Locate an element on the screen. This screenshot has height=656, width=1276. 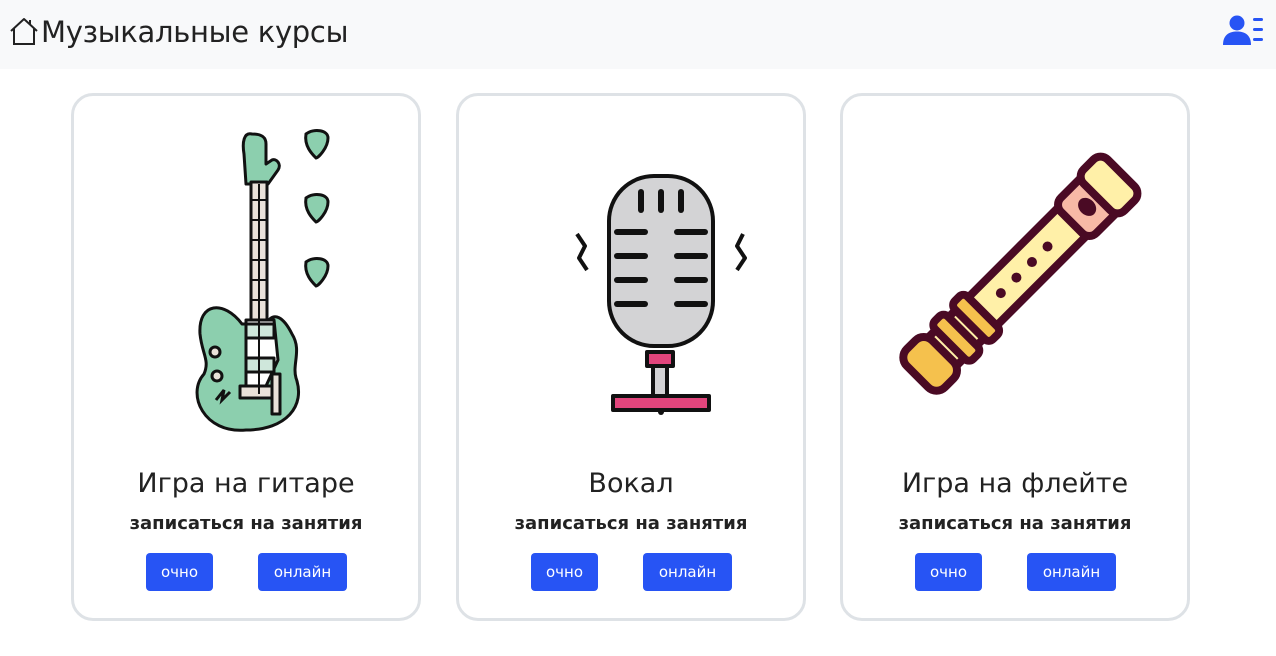
course-title: Игра на флейте is located at coordinates (1015, 483).